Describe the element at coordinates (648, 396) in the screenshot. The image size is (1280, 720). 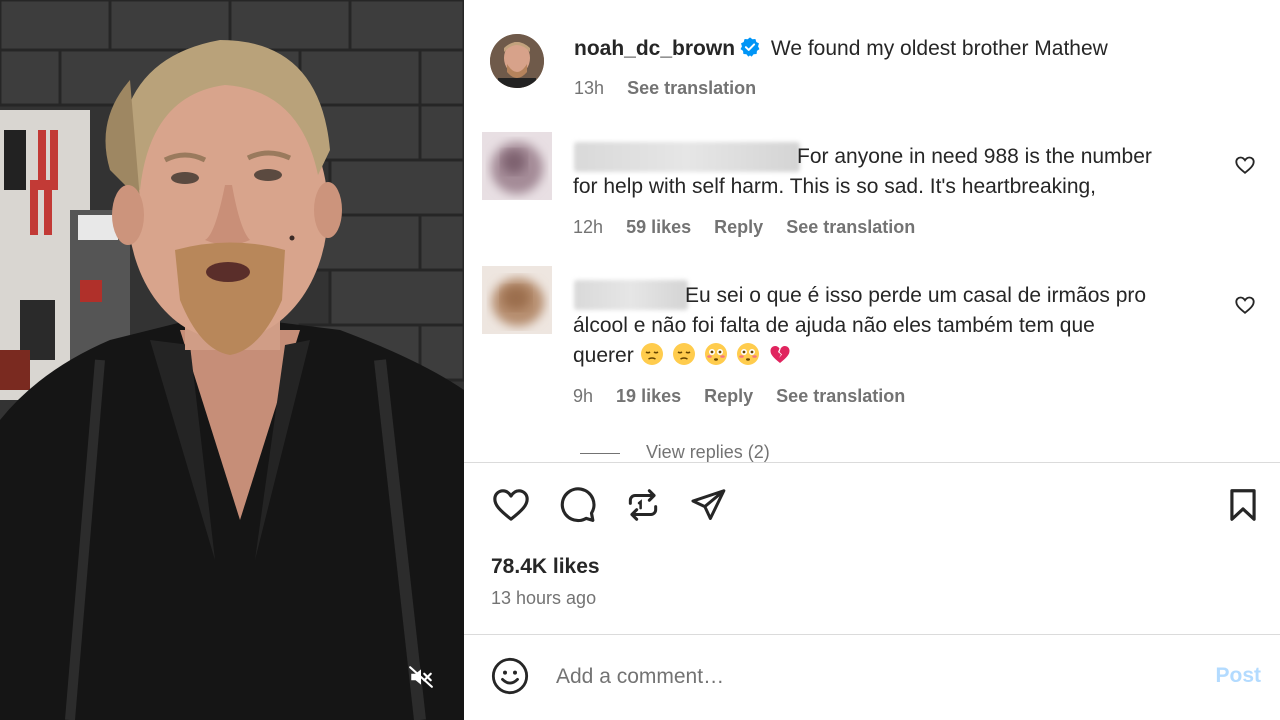
I see `comment-likes-count: 19 likes` at that location.